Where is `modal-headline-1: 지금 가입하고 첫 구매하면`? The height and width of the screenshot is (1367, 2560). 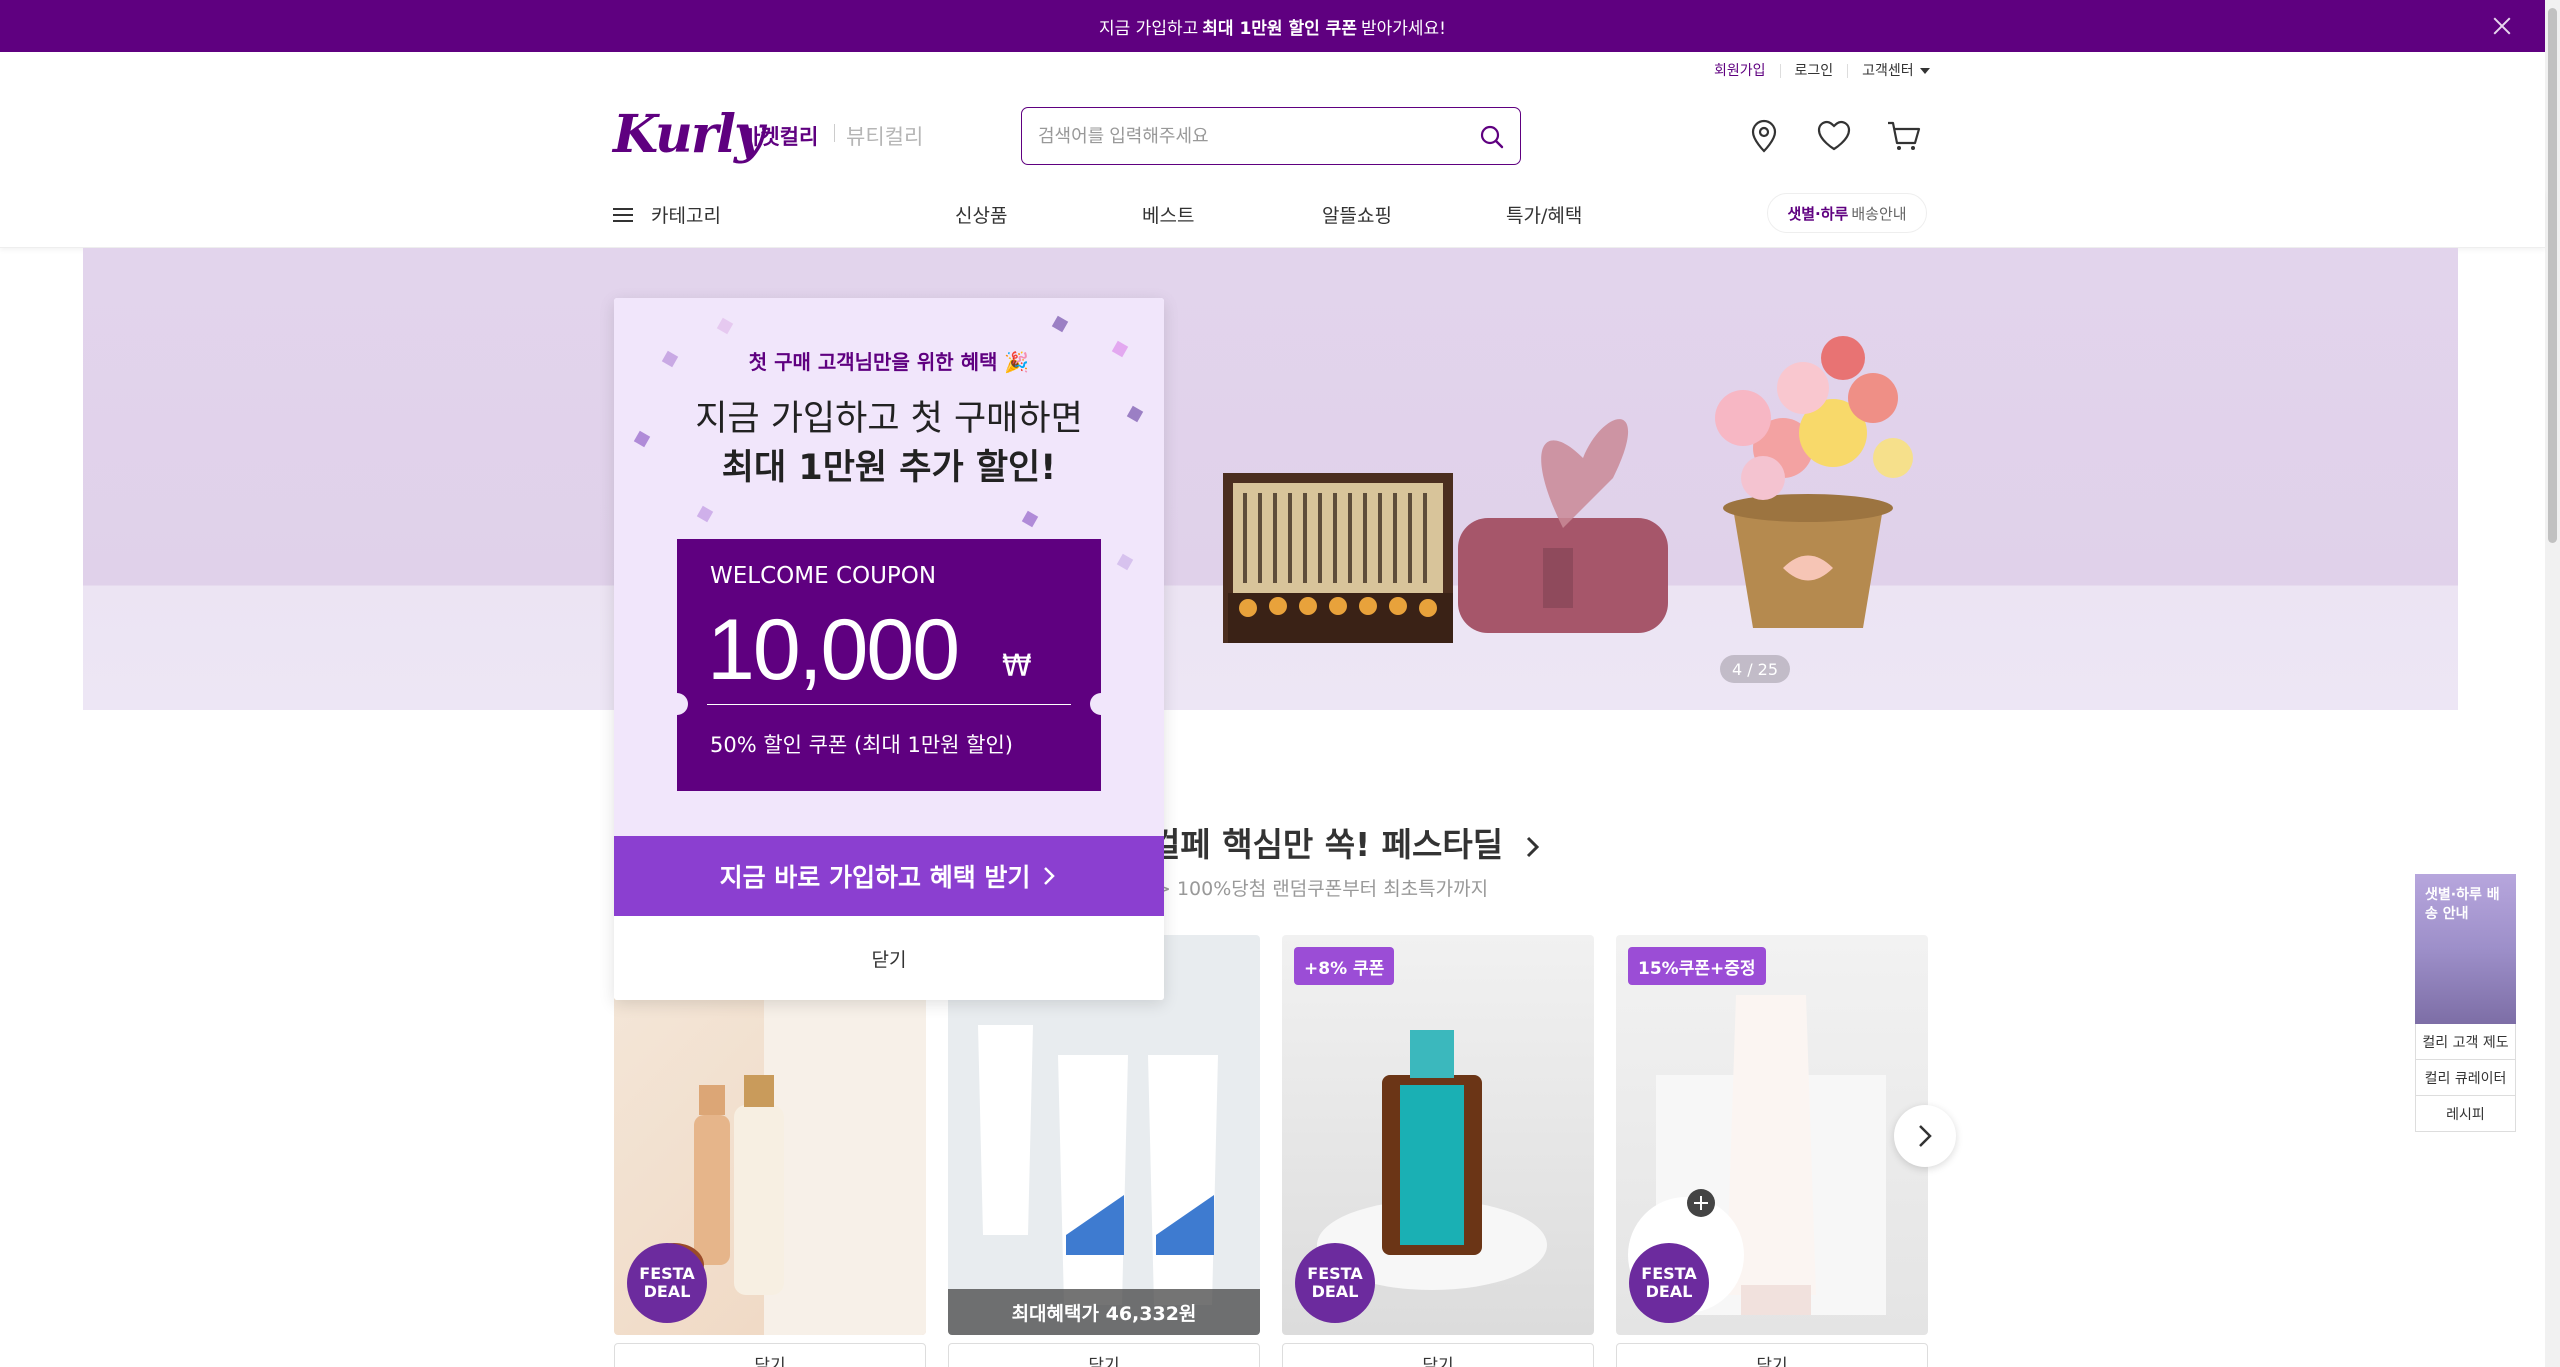
modal-headline-1: 지금 가입하고 첫 구매하면 is located at coordinates (889, 419).